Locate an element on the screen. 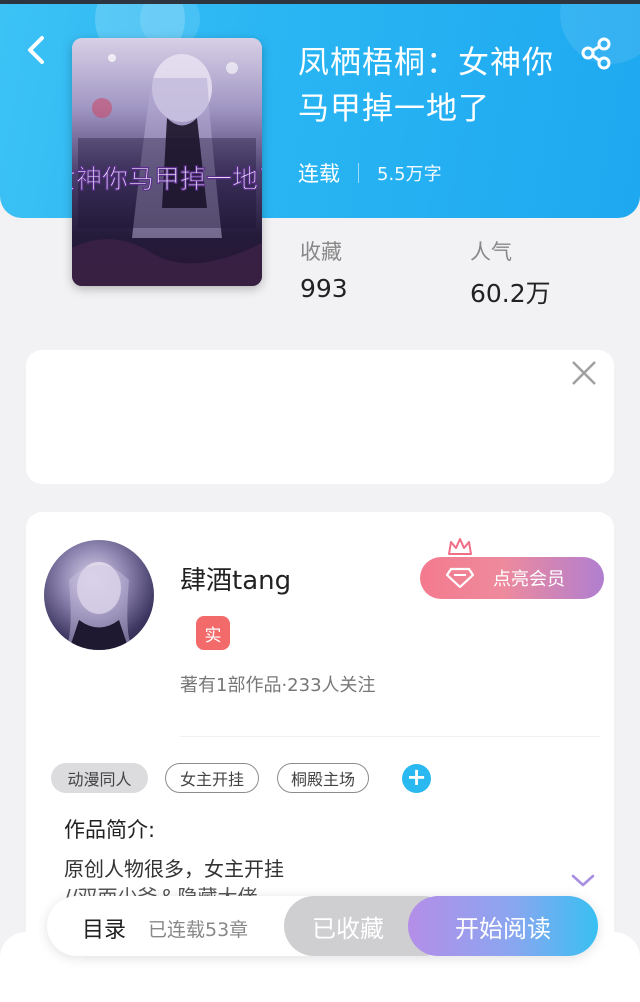 This screenshot has height=1002, width=640. ad-banner-card is located at coordinates (320, 417).